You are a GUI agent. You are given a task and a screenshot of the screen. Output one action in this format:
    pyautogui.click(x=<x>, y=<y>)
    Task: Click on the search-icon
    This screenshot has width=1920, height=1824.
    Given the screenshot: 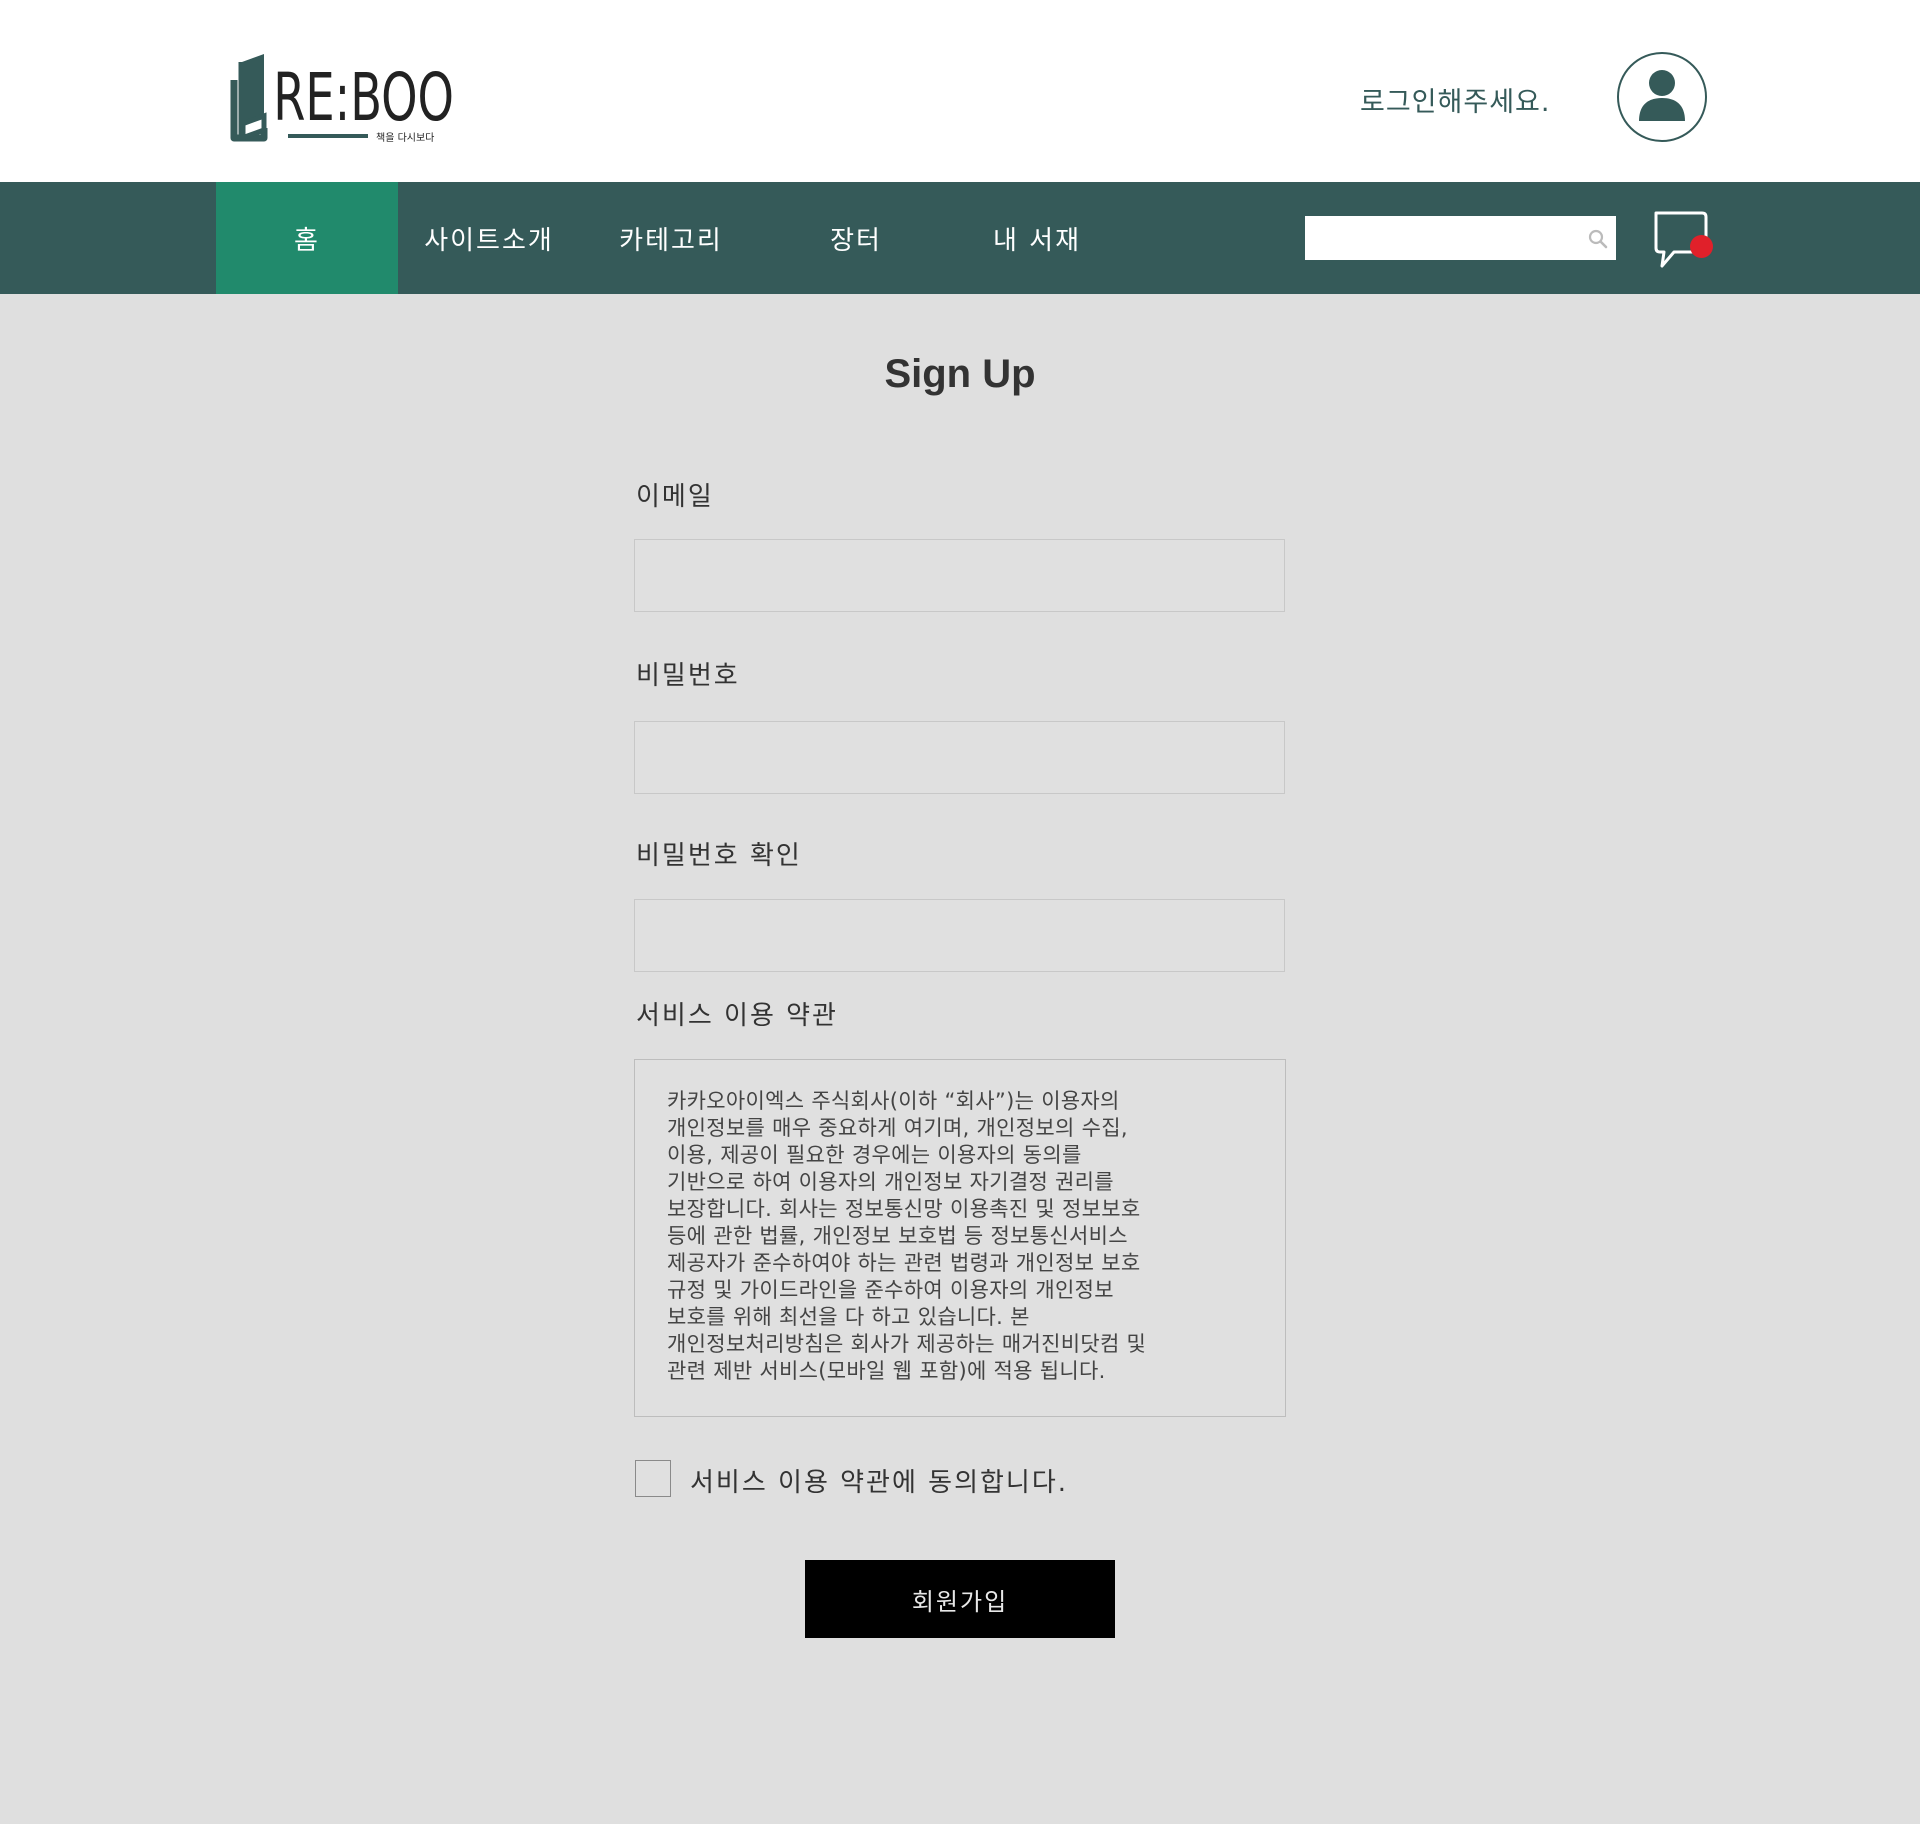 What is the action you would take?
    pyautogui.click(x=1598, y=239)
    